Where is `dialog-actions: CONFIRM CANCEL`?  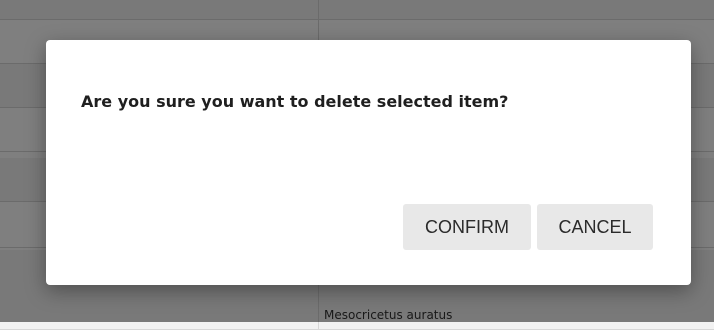 dialog-actions: CONFIRM CANCEL is located at coordinates (528, 227).